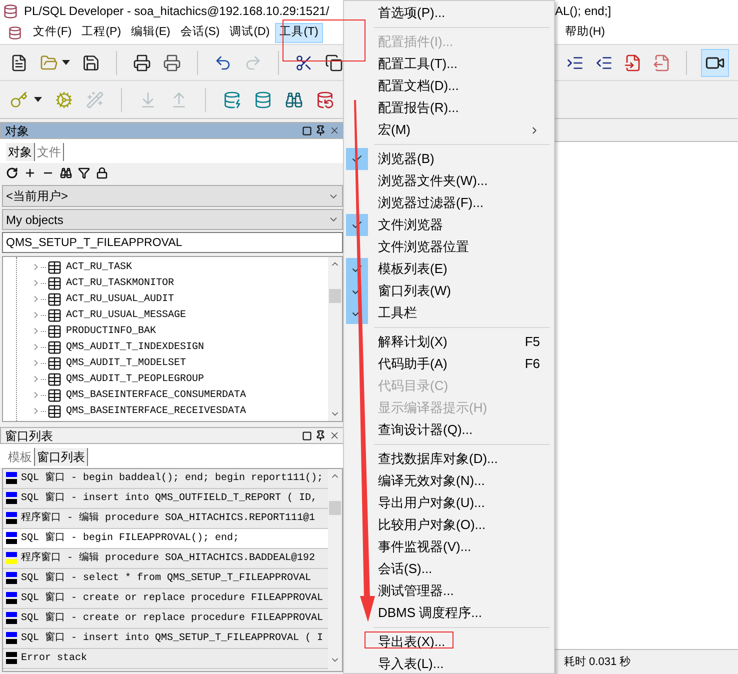  I want to click on lock-icon, so click(102, 173).